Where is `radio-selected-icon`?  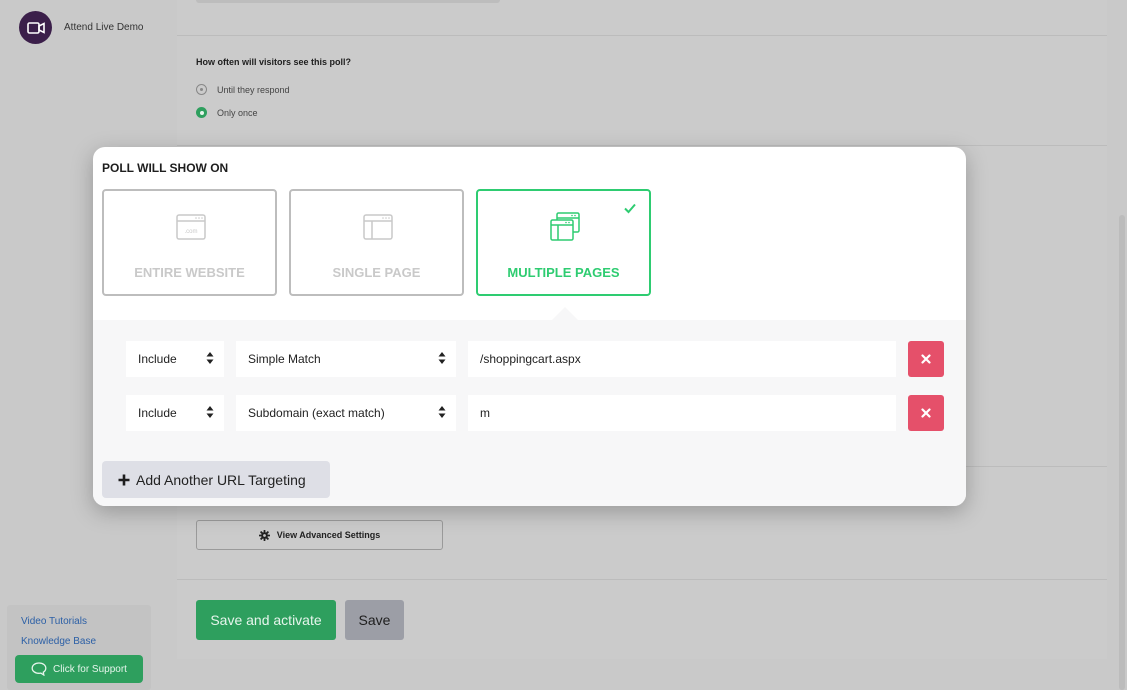 radio-selected-icon is located at coordinates (201, 112).